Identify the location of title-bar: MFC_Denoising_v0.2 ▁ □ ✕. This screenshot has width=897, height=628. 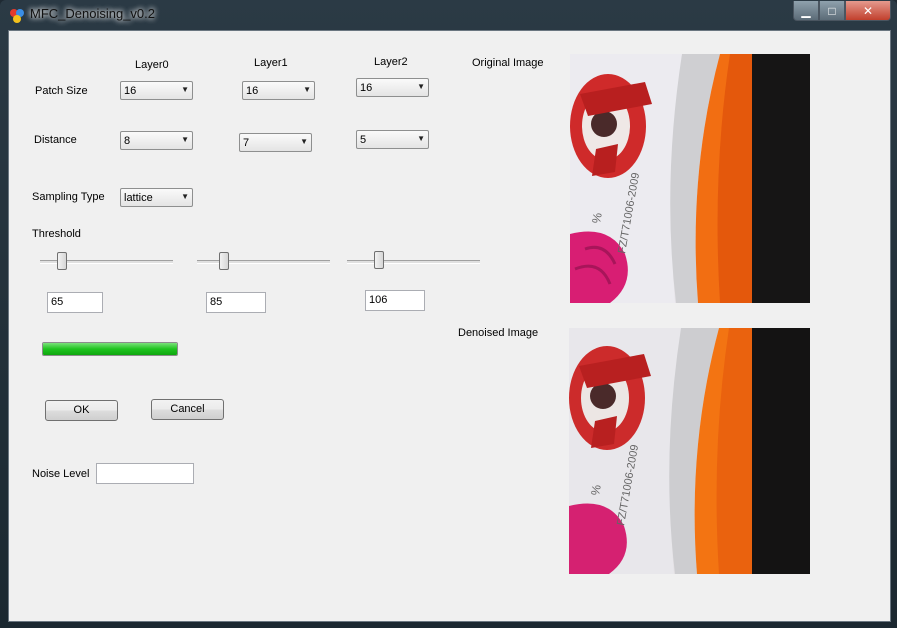
(448, 15).